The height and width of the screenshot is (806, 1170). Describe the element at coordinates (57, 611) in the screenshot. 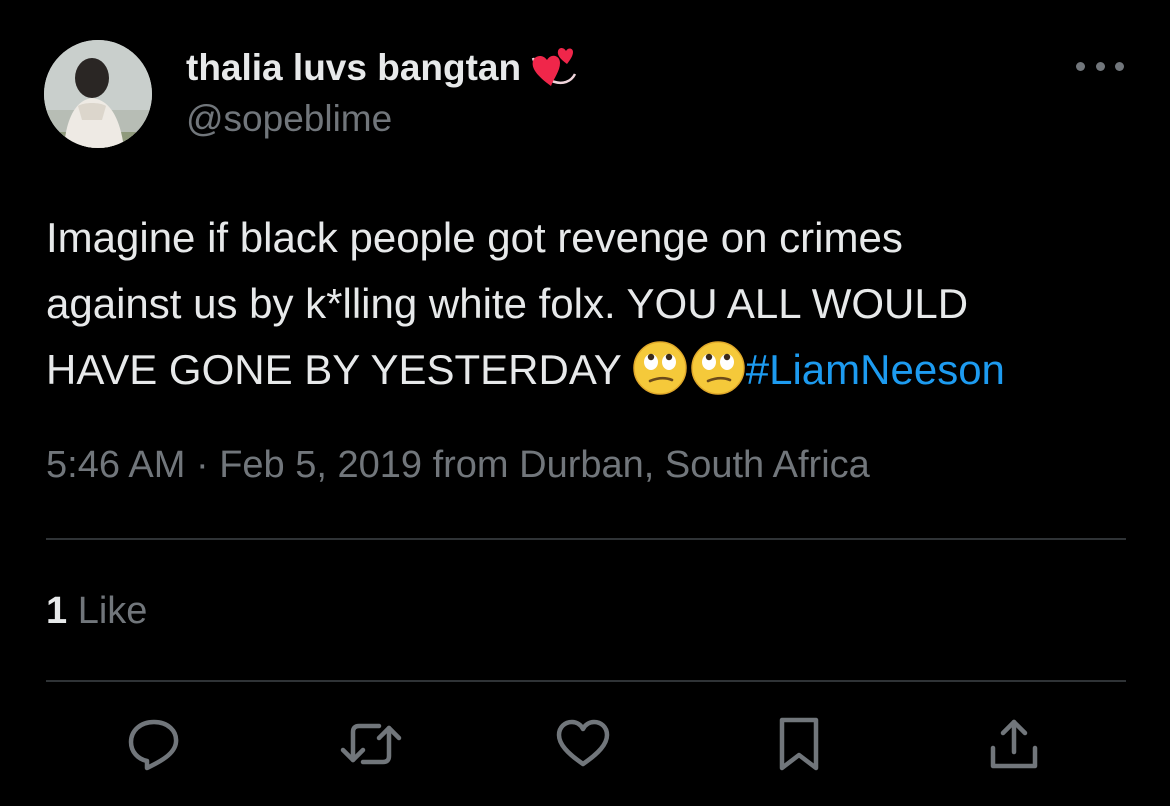

I see `like-count: 1` at that location.